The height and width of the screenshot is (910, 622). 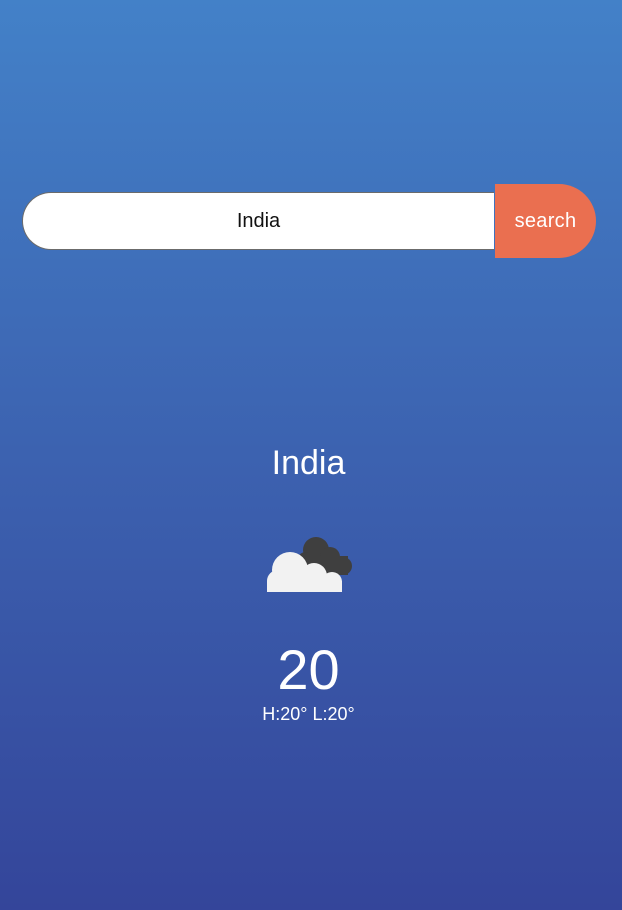 What do you see at coordinates (545, 221) in the screenshot?
I see `search-button: search` at bounding box center [545, 221].